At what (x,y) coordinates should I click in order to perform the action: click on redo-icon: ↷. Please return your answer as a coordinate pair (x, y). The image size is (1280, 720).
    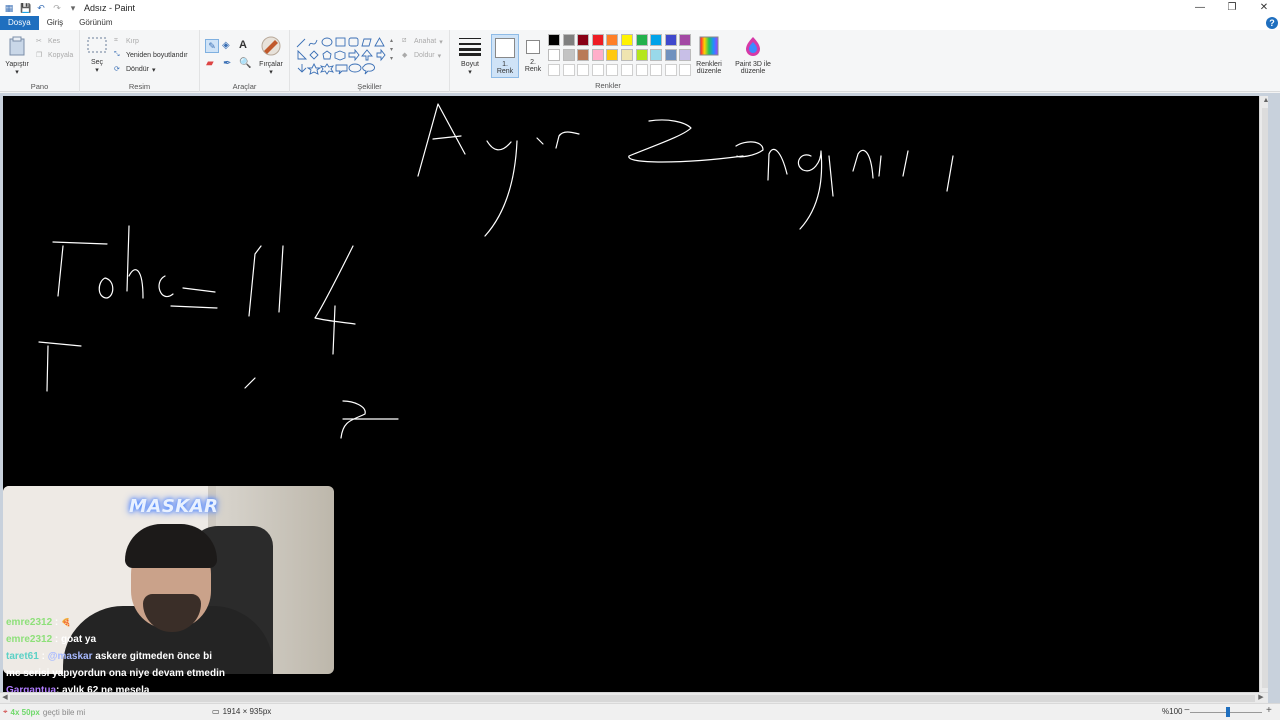
    Looking at the image, I should click on (57, 8).